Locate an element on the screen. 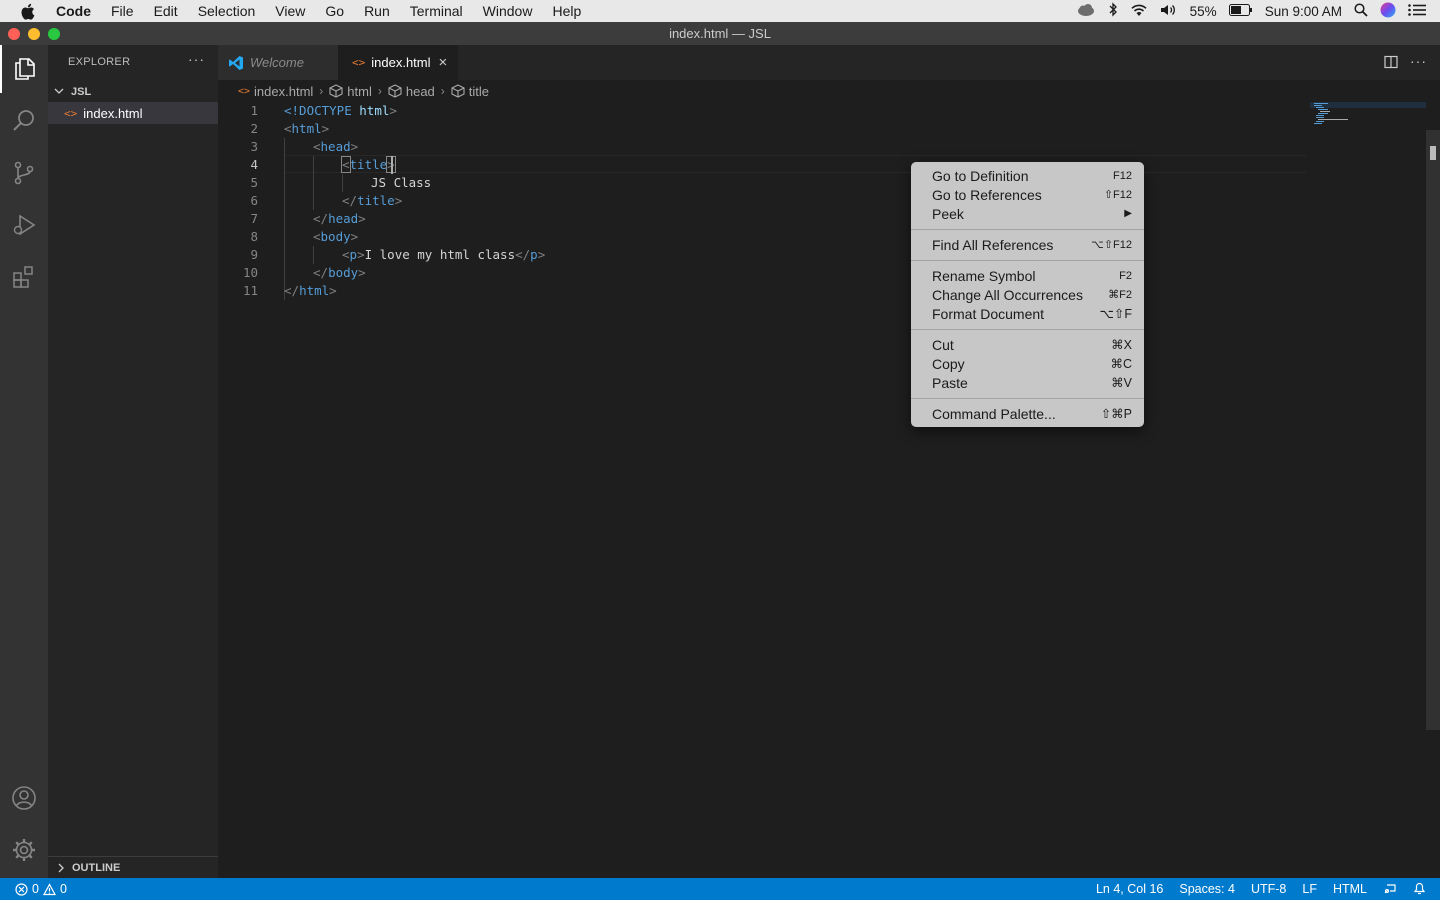 The image size is (1440, 900). code-token: body is located at coordinates (343, 272).